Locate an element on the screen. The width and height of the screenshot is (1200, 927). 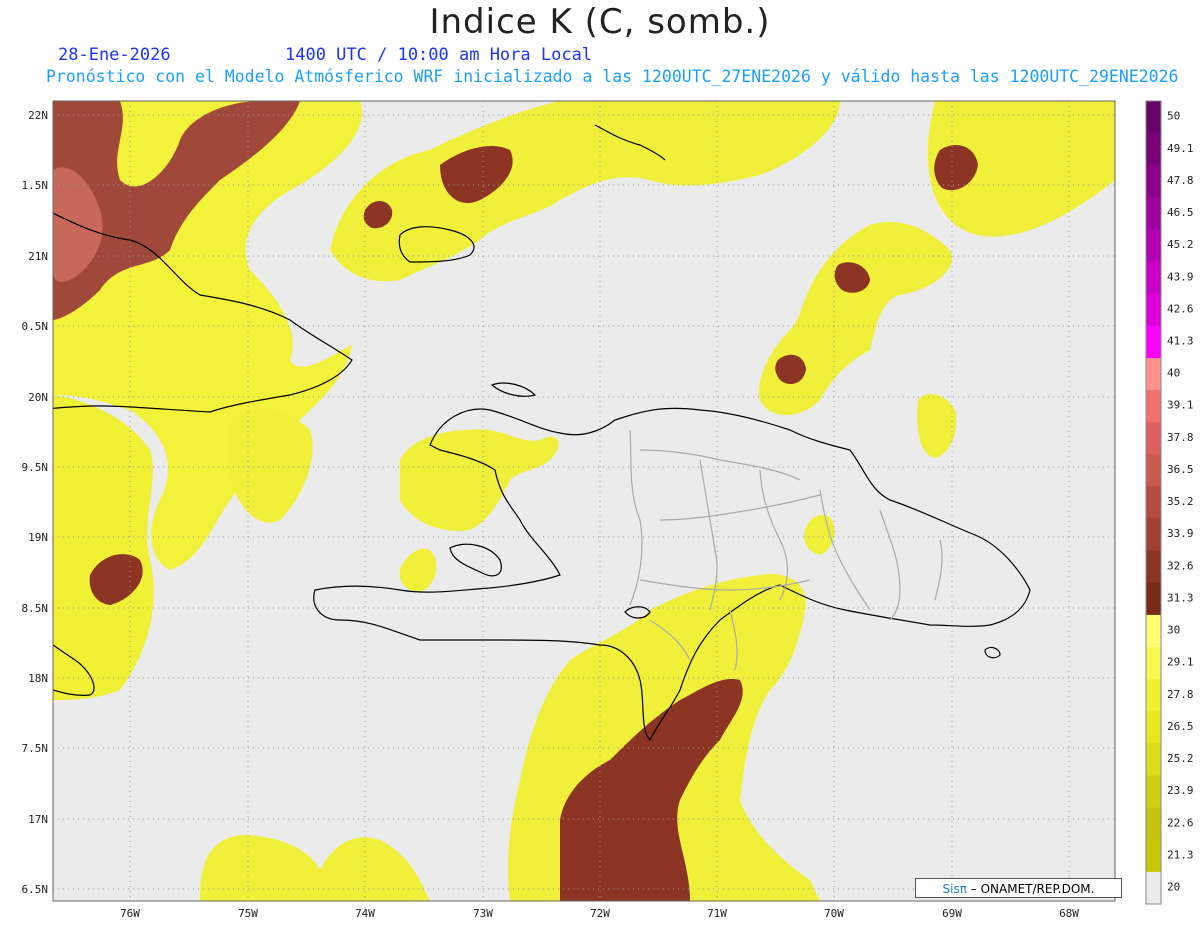
credit-box: Sisπ – ONAMET/REP.DOM. is located at coordinates (1018, 888).